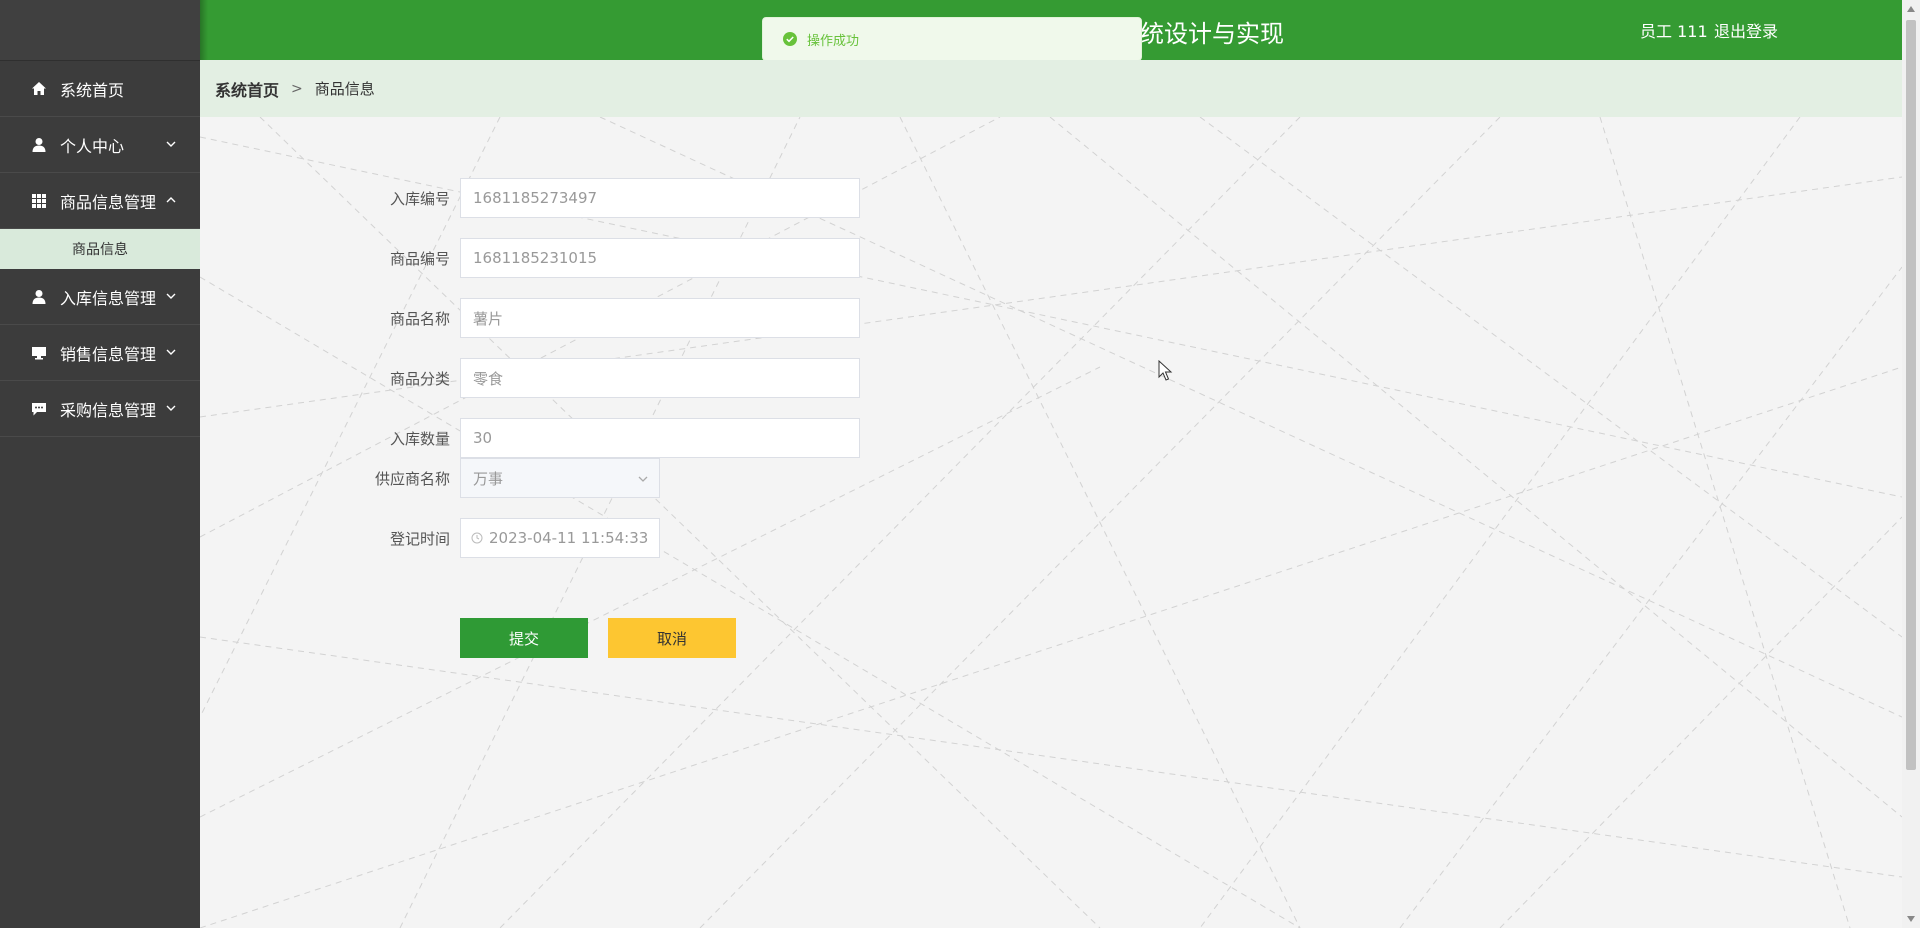  Describe the element at coordinates (108, 354) in the screenshot. I see `sidebar-item-label: 销售信息管理` at that location.